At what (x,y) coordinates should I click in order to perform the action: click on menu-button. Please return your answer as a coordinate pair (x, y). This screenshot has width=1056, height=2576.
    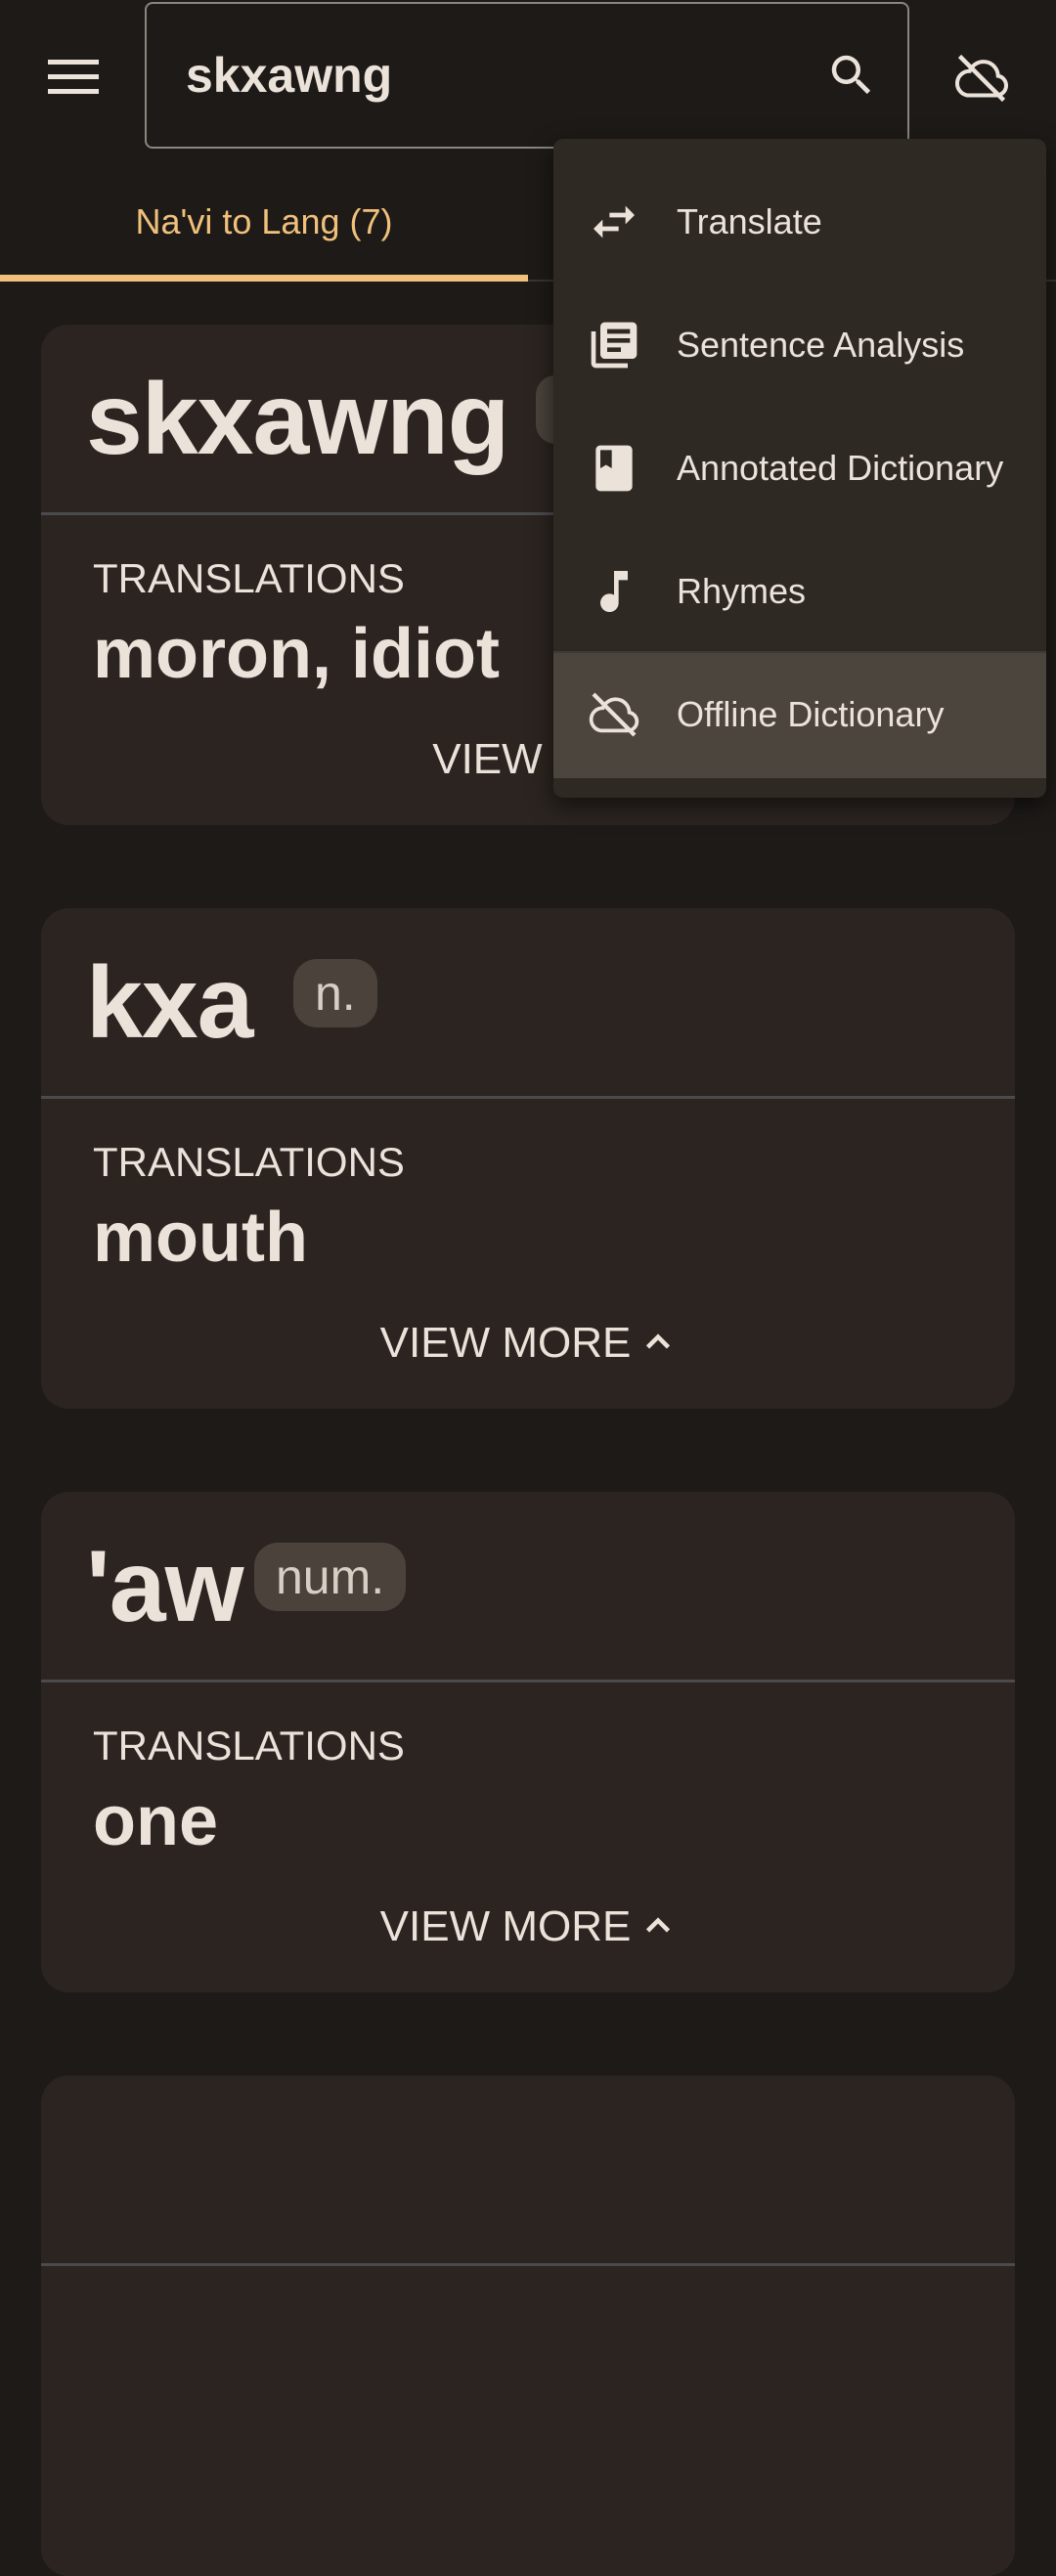
    Looking at the image, I should click on (73, 77).